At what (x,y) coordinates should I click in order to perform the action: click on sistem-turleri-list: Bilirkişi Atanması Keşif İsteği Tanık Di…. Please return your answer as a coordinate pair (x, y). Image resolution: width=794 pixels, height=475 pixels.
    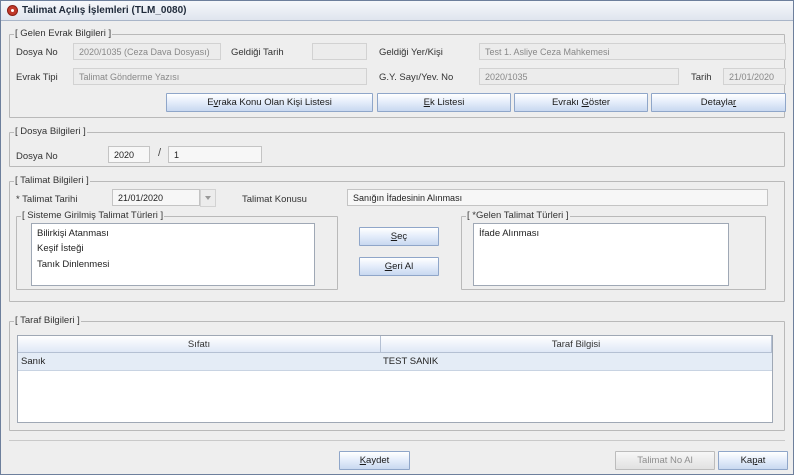
    Looking at the image, I should click on (173, 254).